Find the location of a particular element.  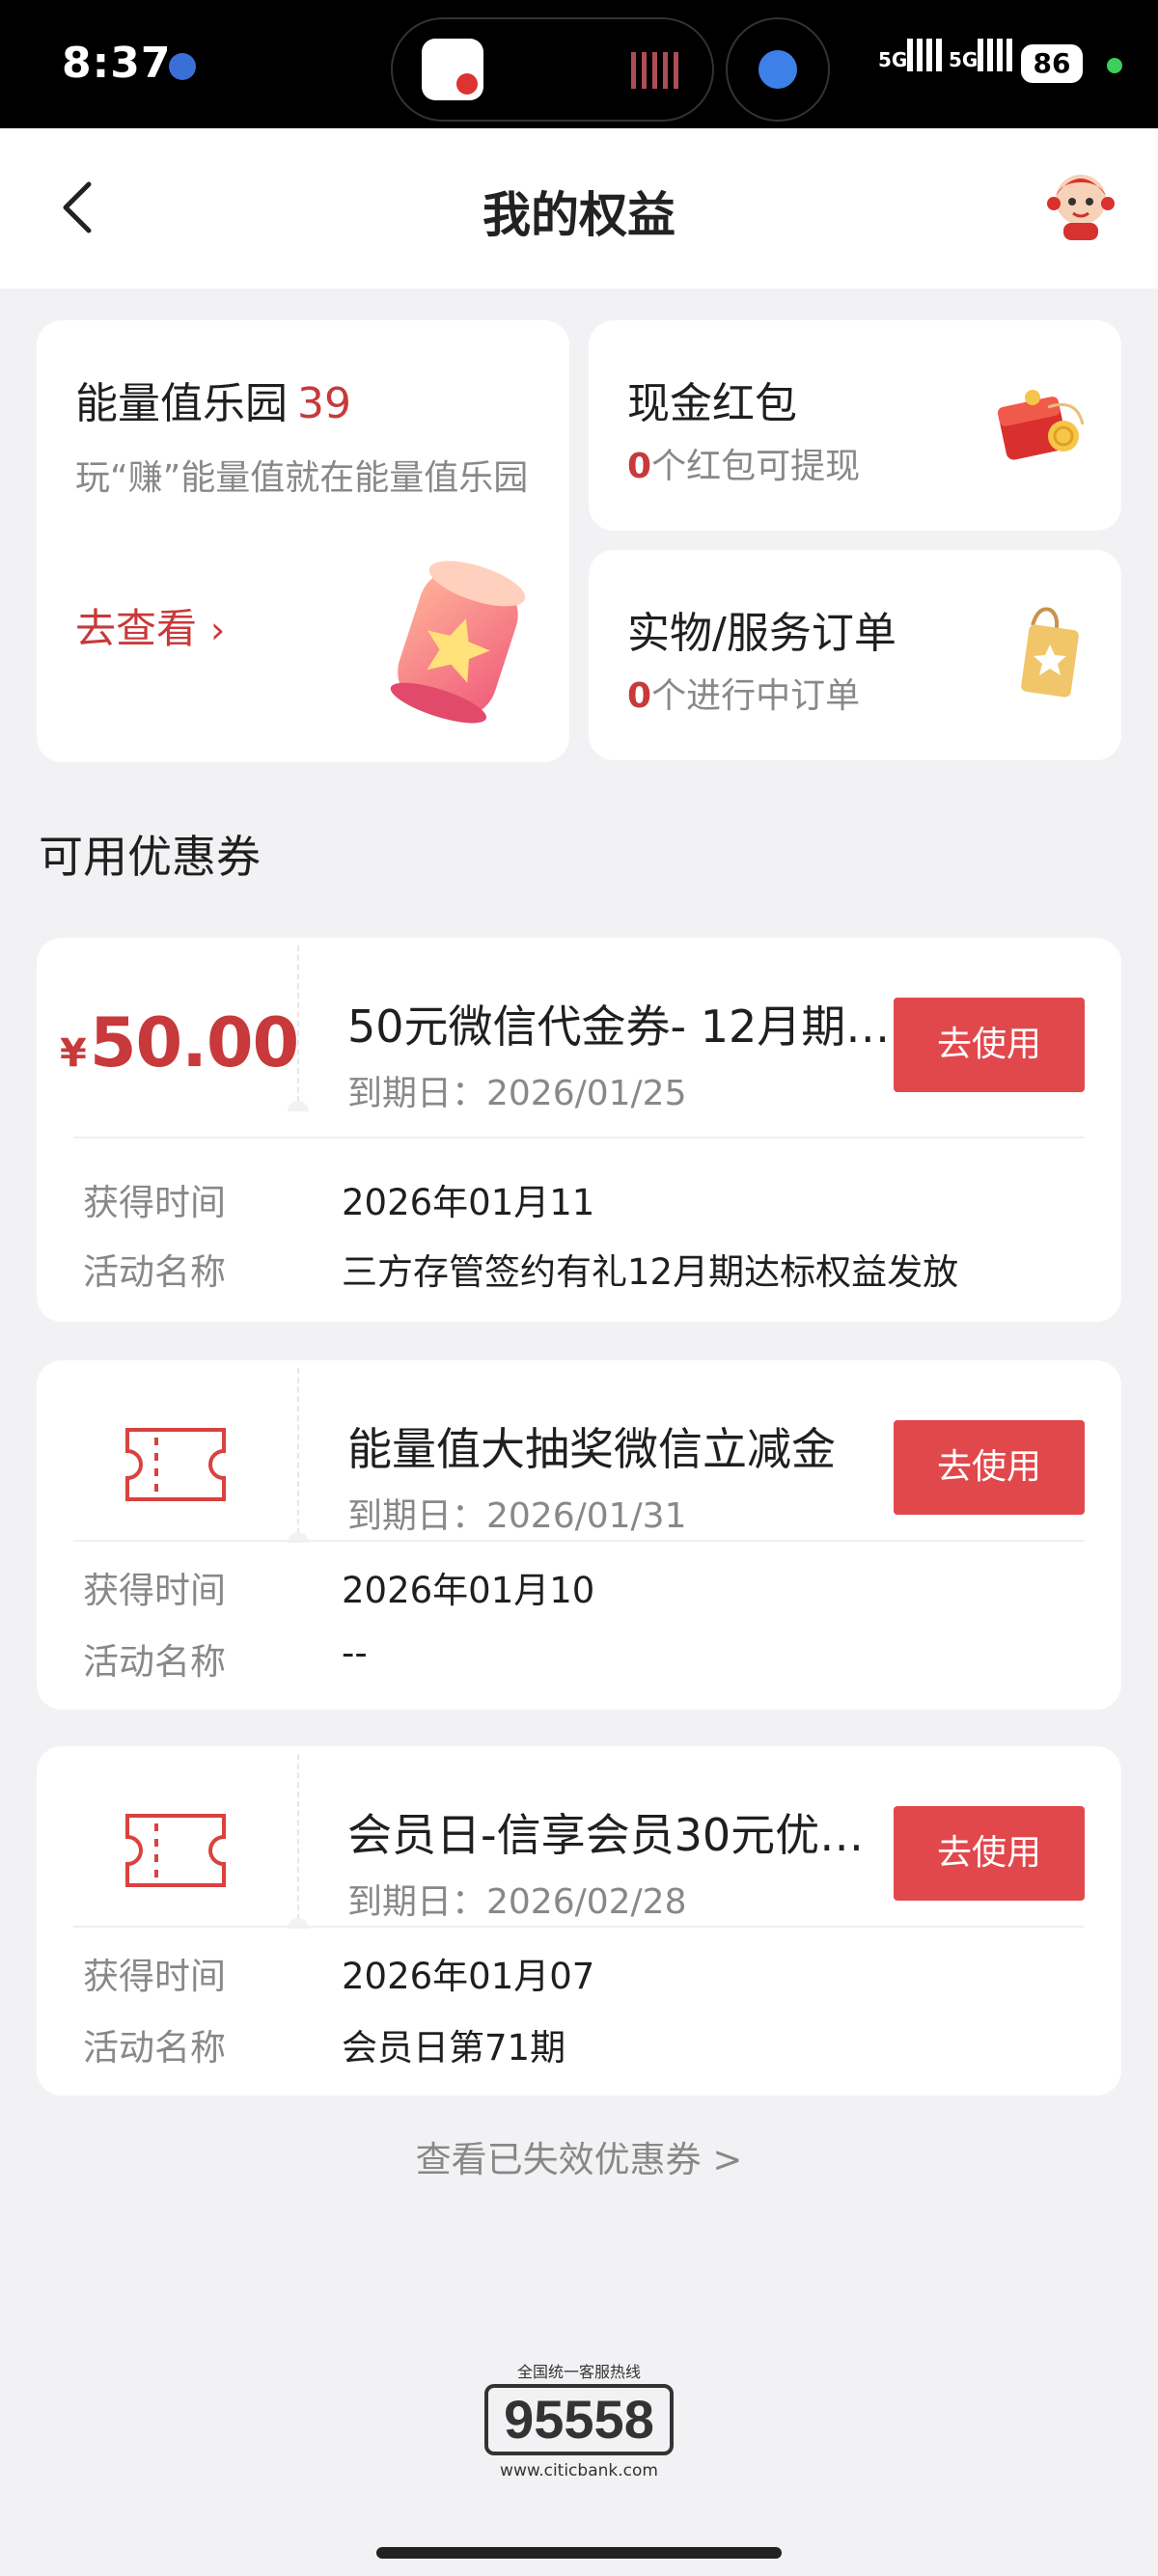

energy-title-label: 能量值乐园 is located at coordinates (181, 403).